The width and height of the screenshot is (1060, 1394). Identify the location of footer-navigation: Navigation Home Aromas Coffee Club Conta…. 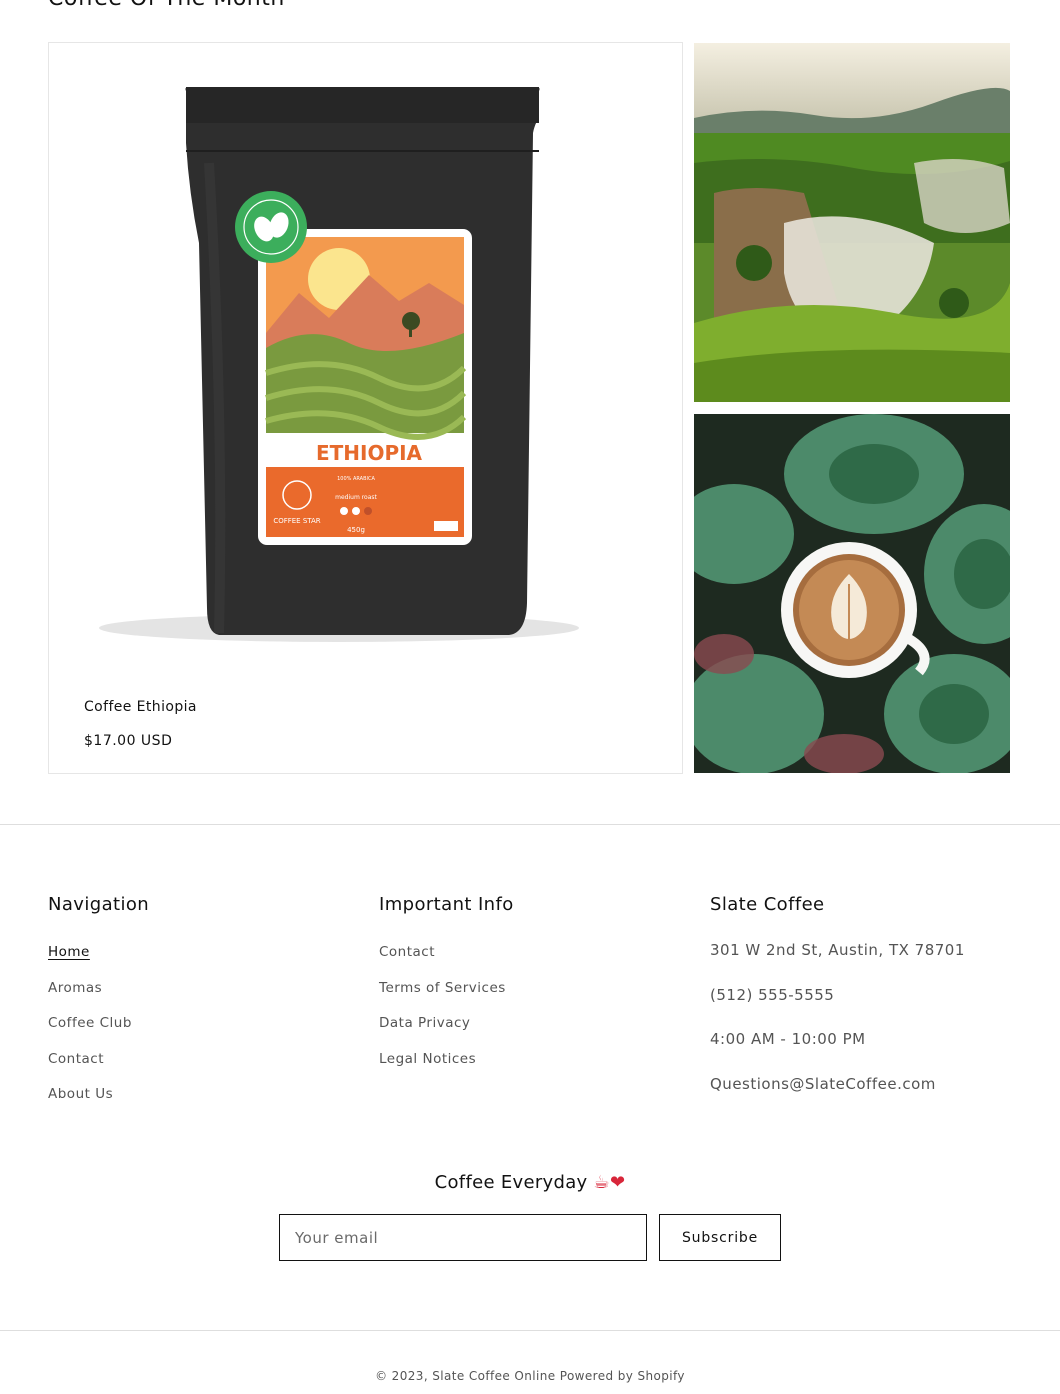
(98, 1006).